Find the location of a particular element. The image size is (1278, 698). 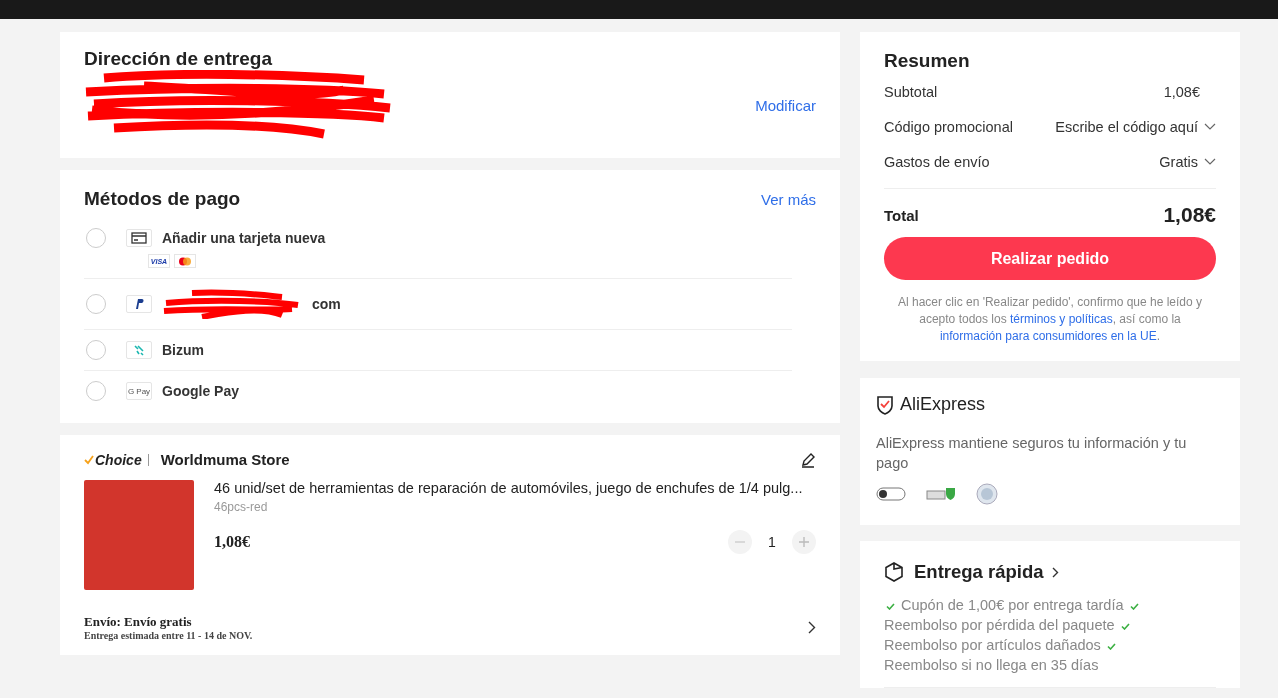

perk-text: Reembolso si no llega en 35 días is located at coordinates (991, 665).